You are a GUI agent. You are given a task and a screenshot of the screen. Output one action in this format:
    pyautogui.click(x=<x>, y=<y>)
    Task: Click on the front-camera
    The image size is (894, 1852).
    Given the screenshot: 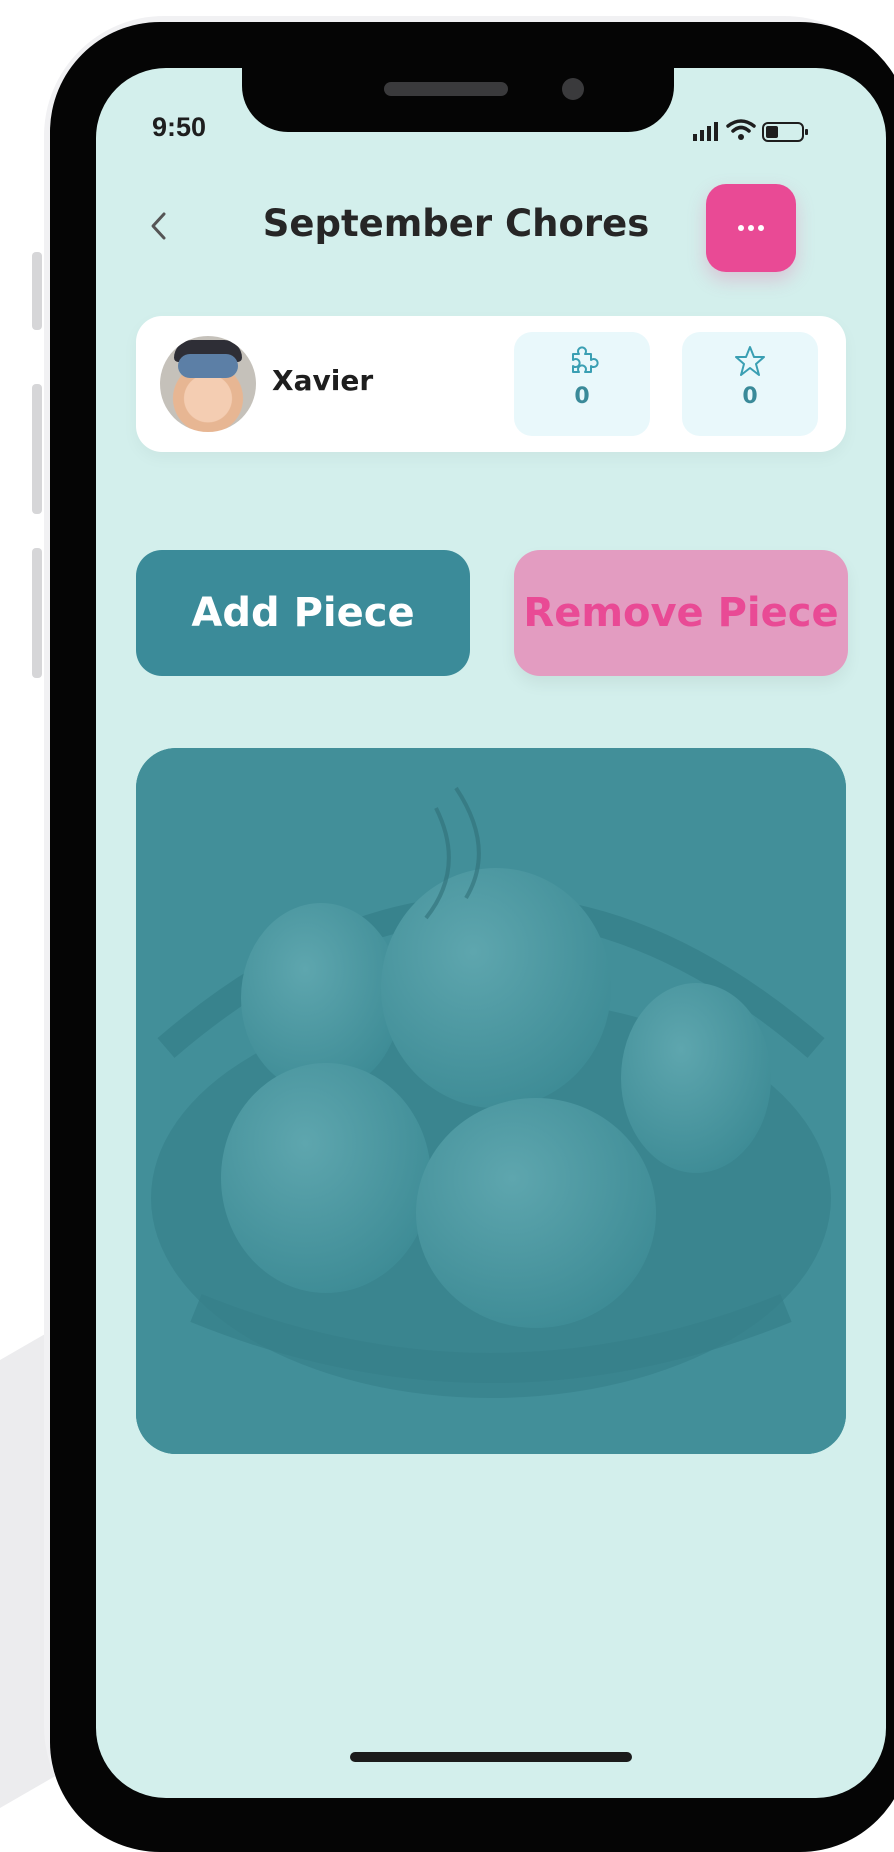 What is the action you would take?
    pyautogui.click(x=573, y=89)
    